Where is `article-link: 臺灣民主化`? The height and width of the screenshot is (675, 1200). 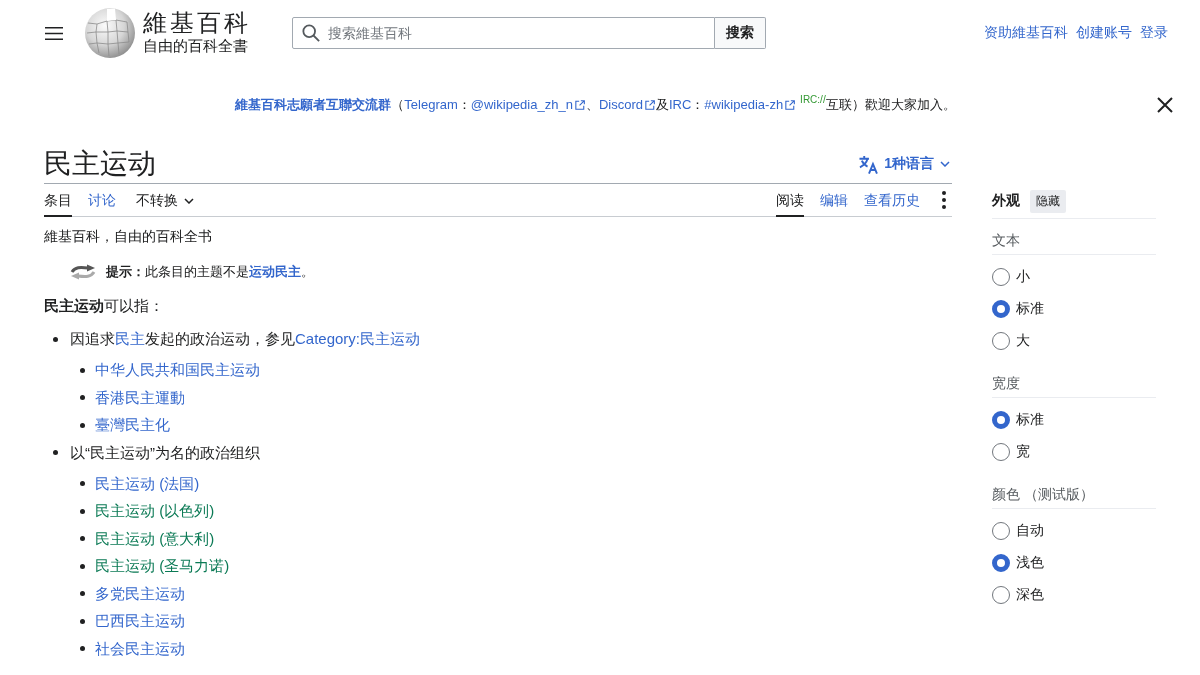
article-link: 臺灣民主化 is located at coordinates (132, 425).